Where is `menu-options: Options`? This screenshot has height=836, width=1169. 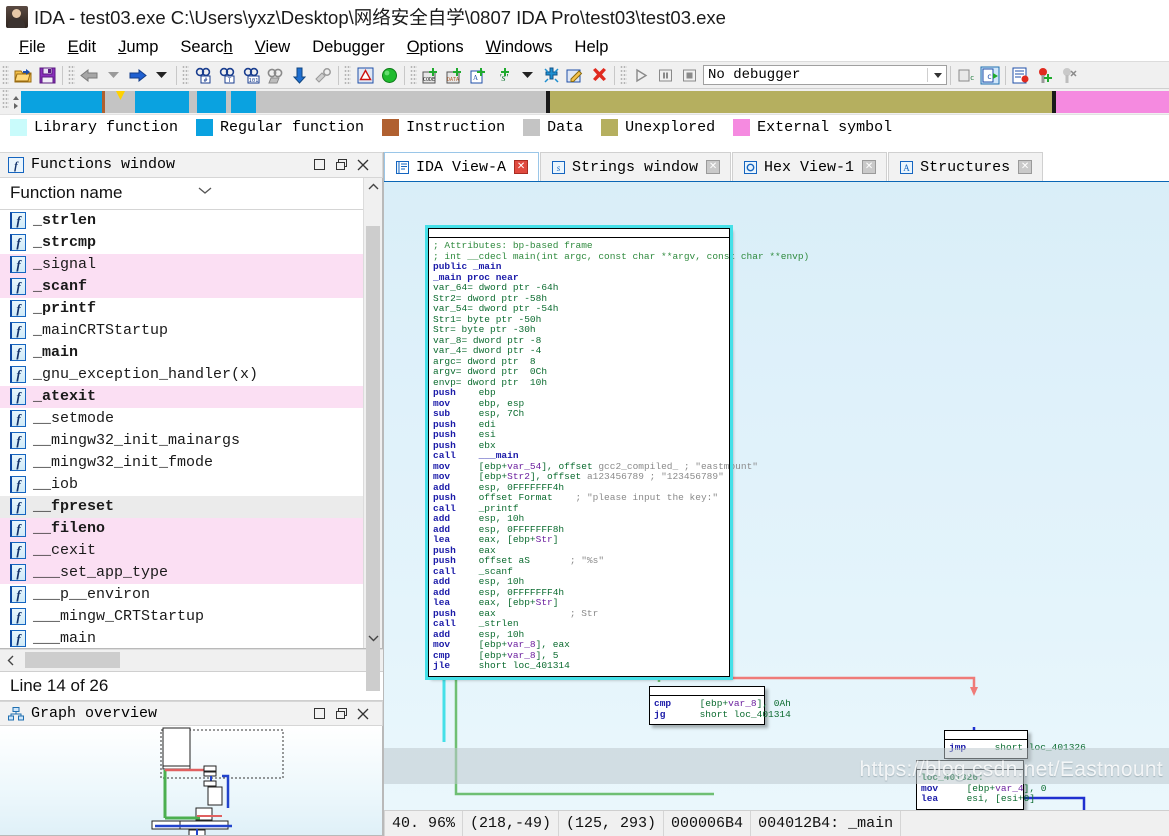
menu-options: Options is located at coordinates (435, 47).